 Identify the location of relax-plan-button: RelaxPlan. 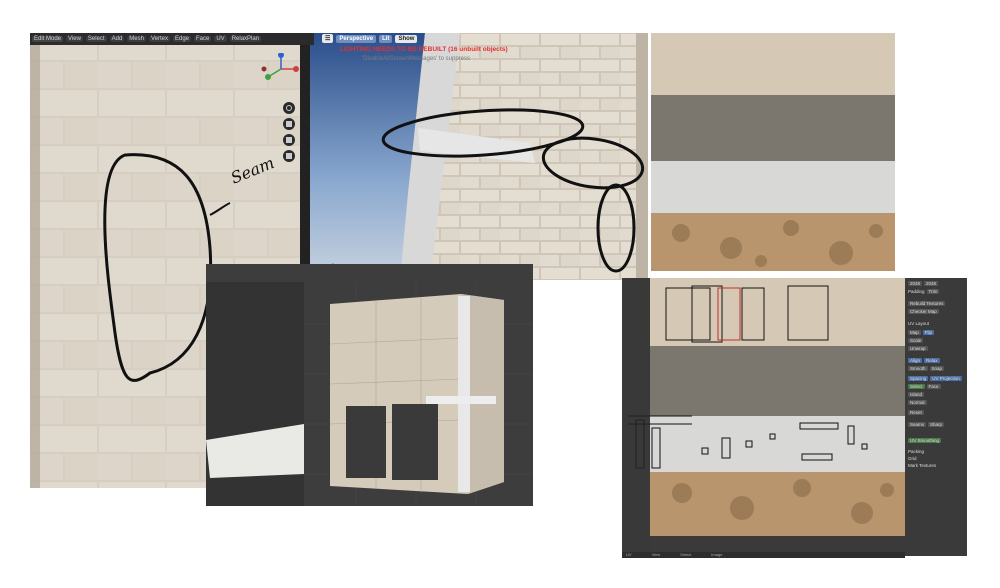
(245, 39).